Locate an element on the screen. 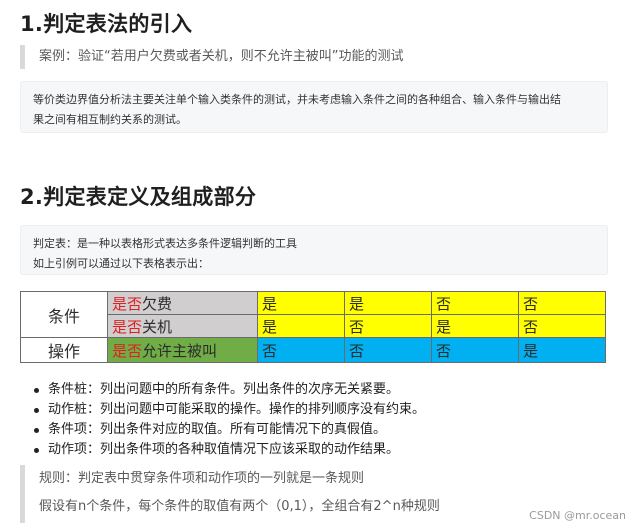 The height and width of the screenshot is (530, 634). condition-stub: 是否欠费 is located at coordinates (182, 303).